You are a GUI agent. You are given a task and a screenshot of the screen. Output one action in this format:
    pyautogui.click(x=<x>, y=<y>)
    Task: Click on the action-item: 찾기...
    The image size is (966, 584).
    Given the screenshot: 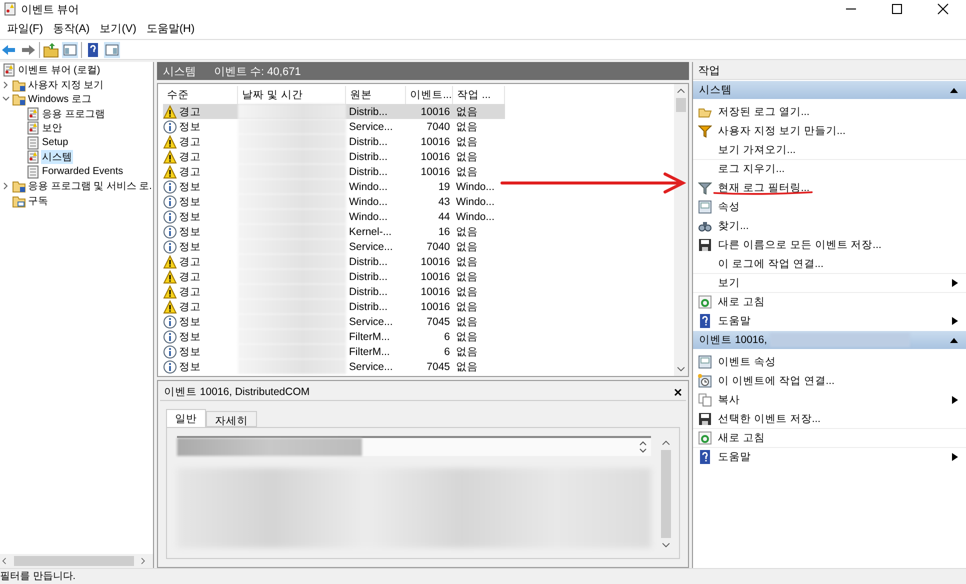 What is the action you would take?
    pyautogui.click(x=733, y=225)
    